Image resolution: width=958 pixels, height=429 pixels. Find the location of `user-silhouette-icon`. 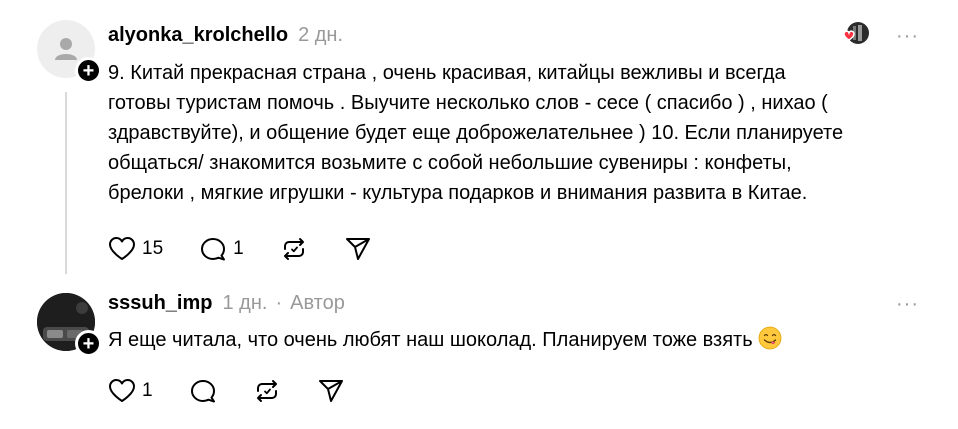

user-silhouette-icon is located at coordinates (66, 49).